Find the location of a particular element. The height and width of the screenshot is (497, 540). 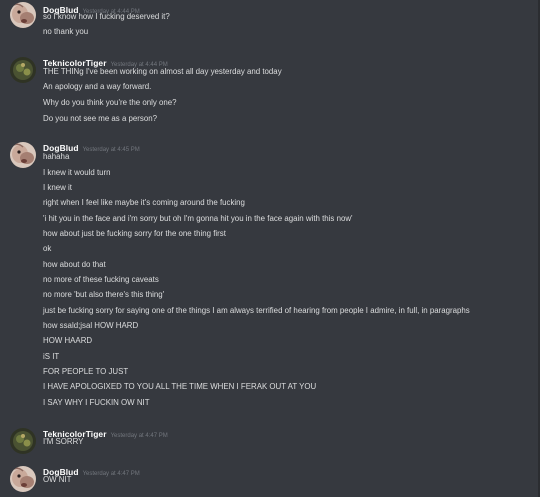

message-text: FOR PEOPLE TO JUST is located at coordinates (86, 371).